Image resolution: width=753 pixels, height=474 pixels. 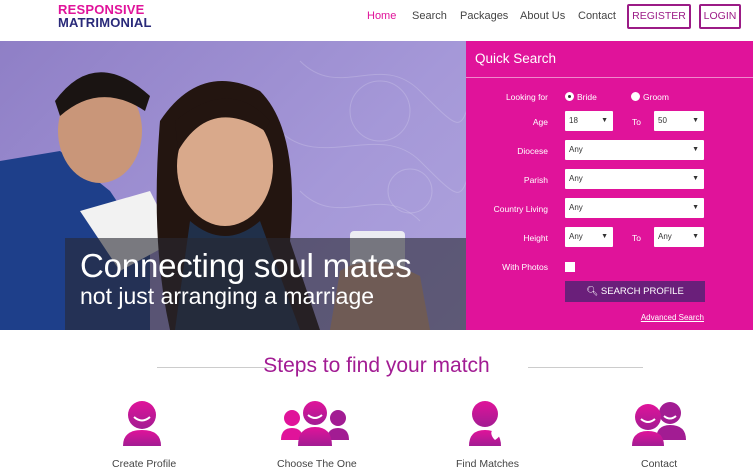 What do you see at coordinates (525, 267) in the screenshot?
I see `with-photos-label: With Photos` at bounding box center [525, 267].